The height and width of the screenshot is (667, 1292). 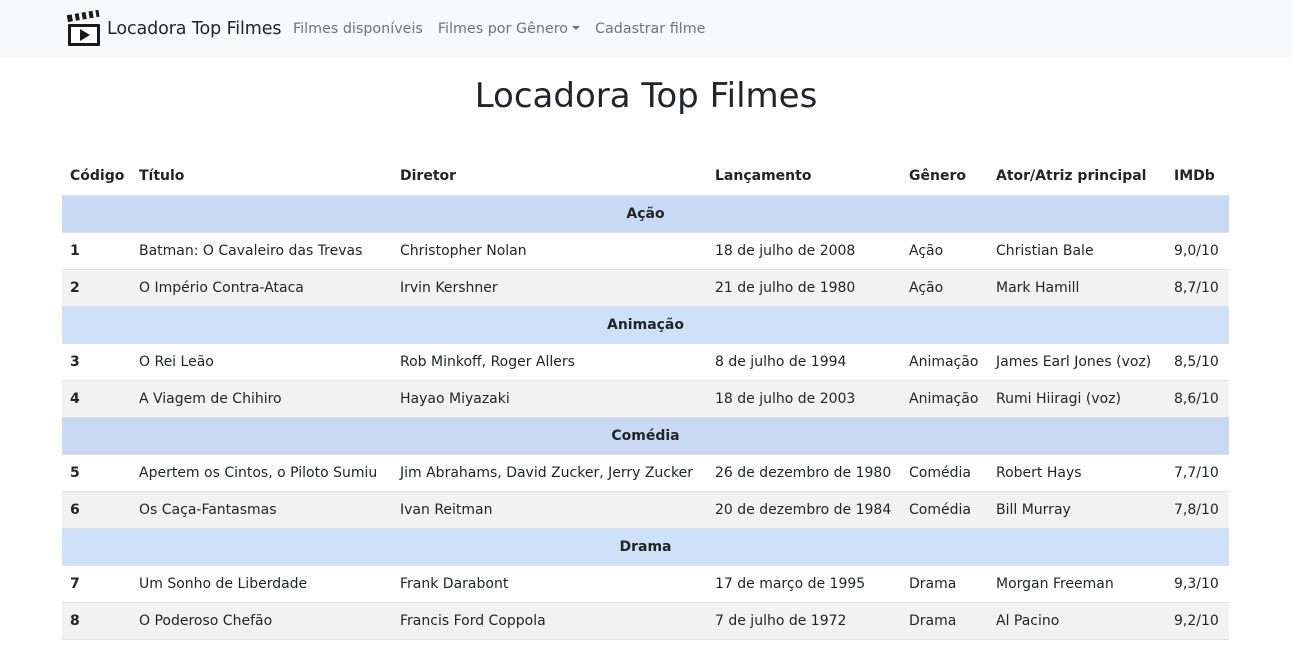 I want to click on genre-group-label: Ação, so click(x=645, y=213).